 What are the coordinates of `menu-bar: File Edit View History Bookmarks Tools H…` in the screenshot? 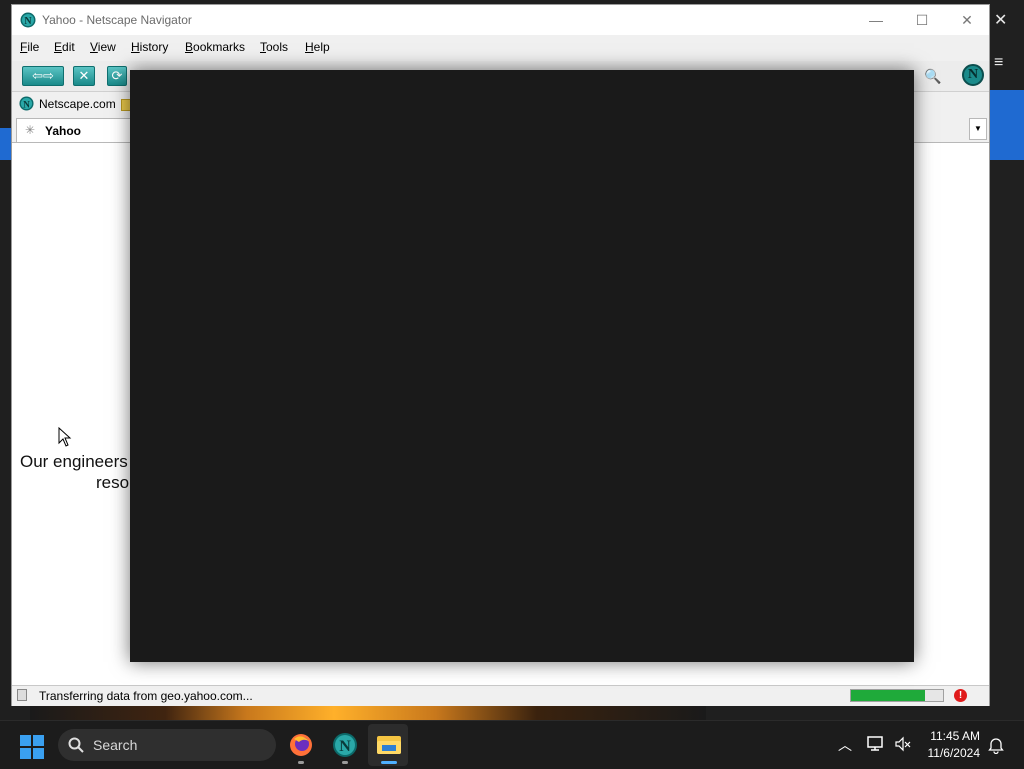 It's located at (500, 47).